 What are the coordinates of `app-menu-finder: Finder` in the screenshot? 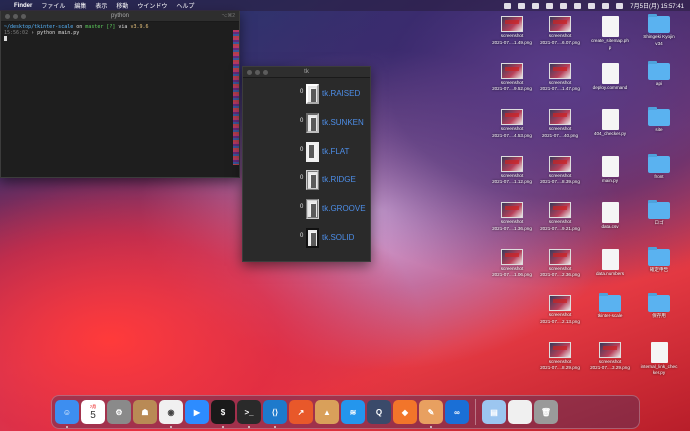 It's located at (23, 6).